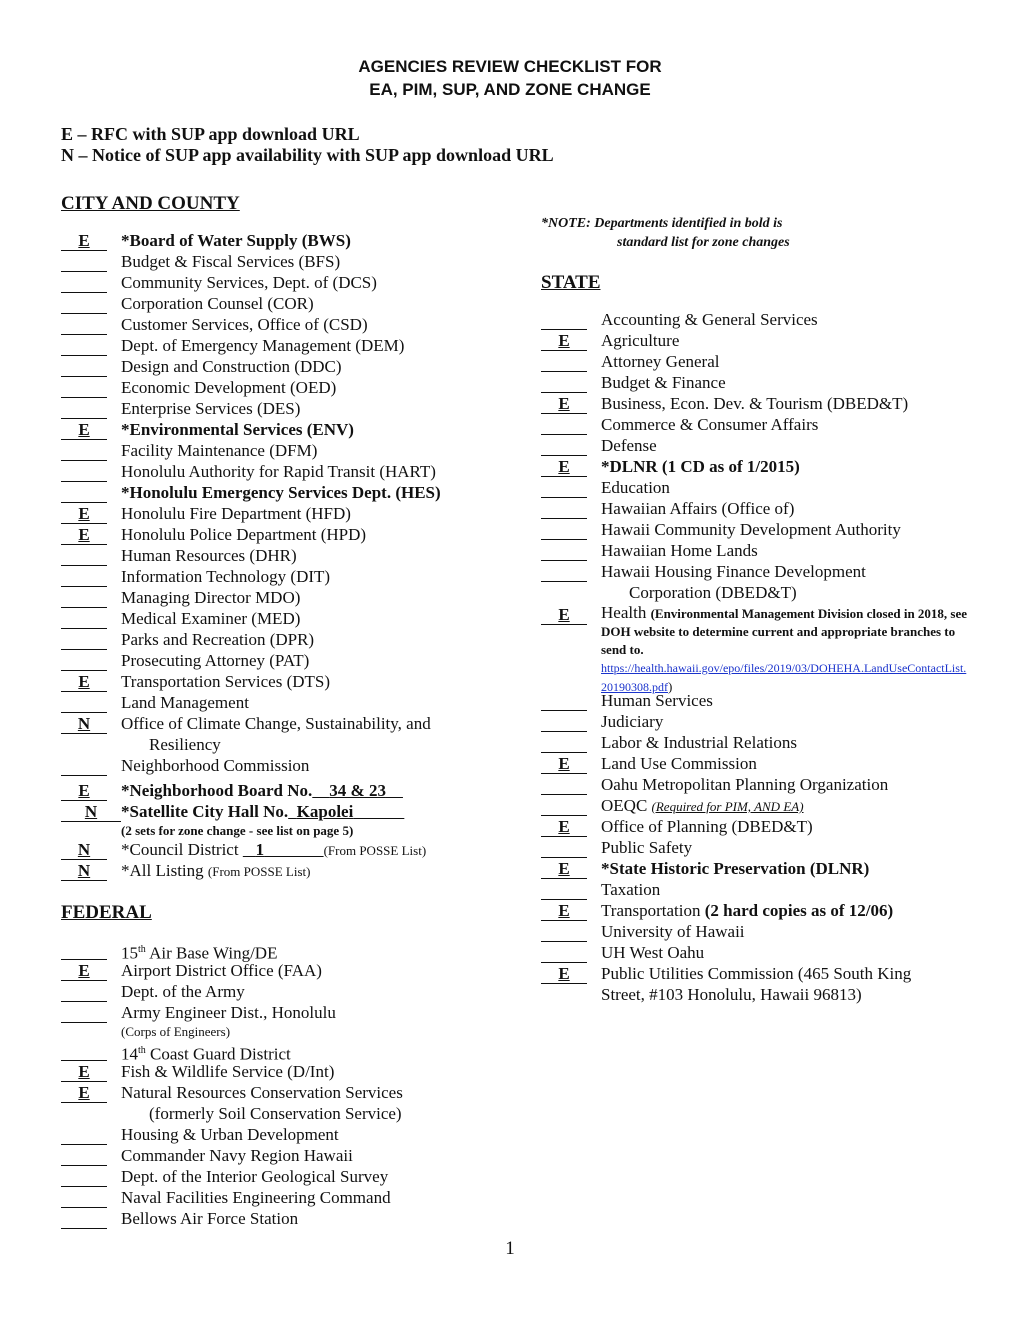 Image resolution: width=1020 pixels, height=1320 pixels. What do you see at coordinates (237, 429) in the screenshot?
I see `item-label: *Environmental Services (ENV)` at bounding box center [237, 429].